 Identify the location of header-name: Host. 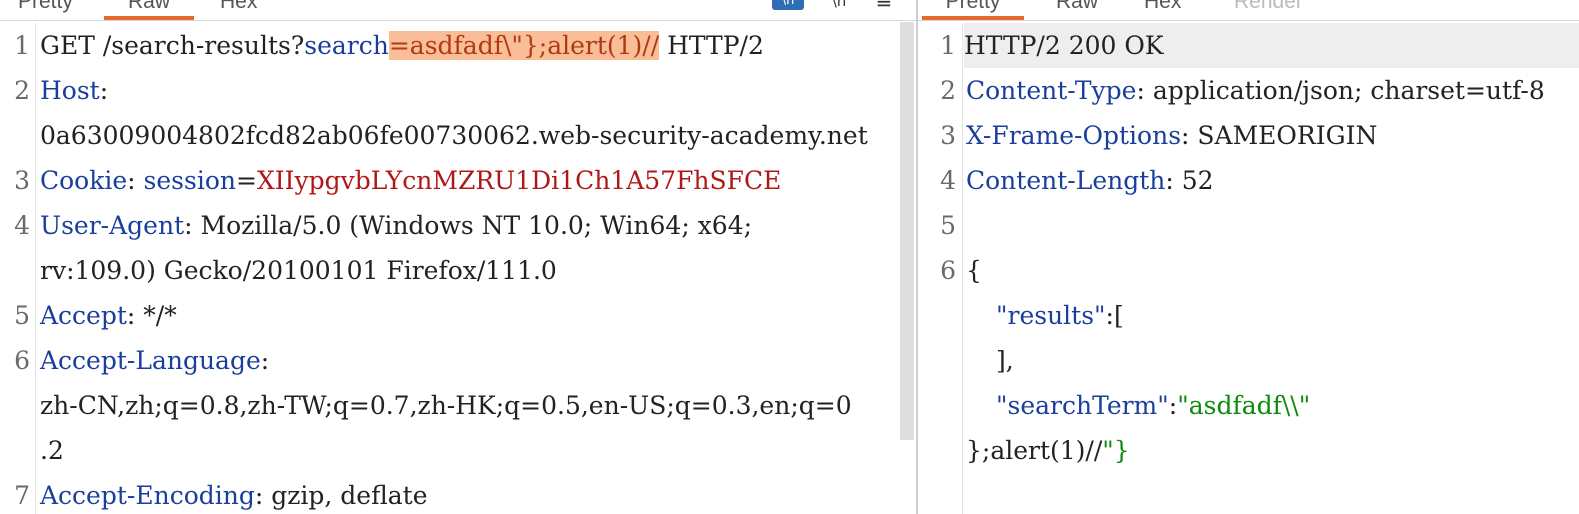
(70, 90).